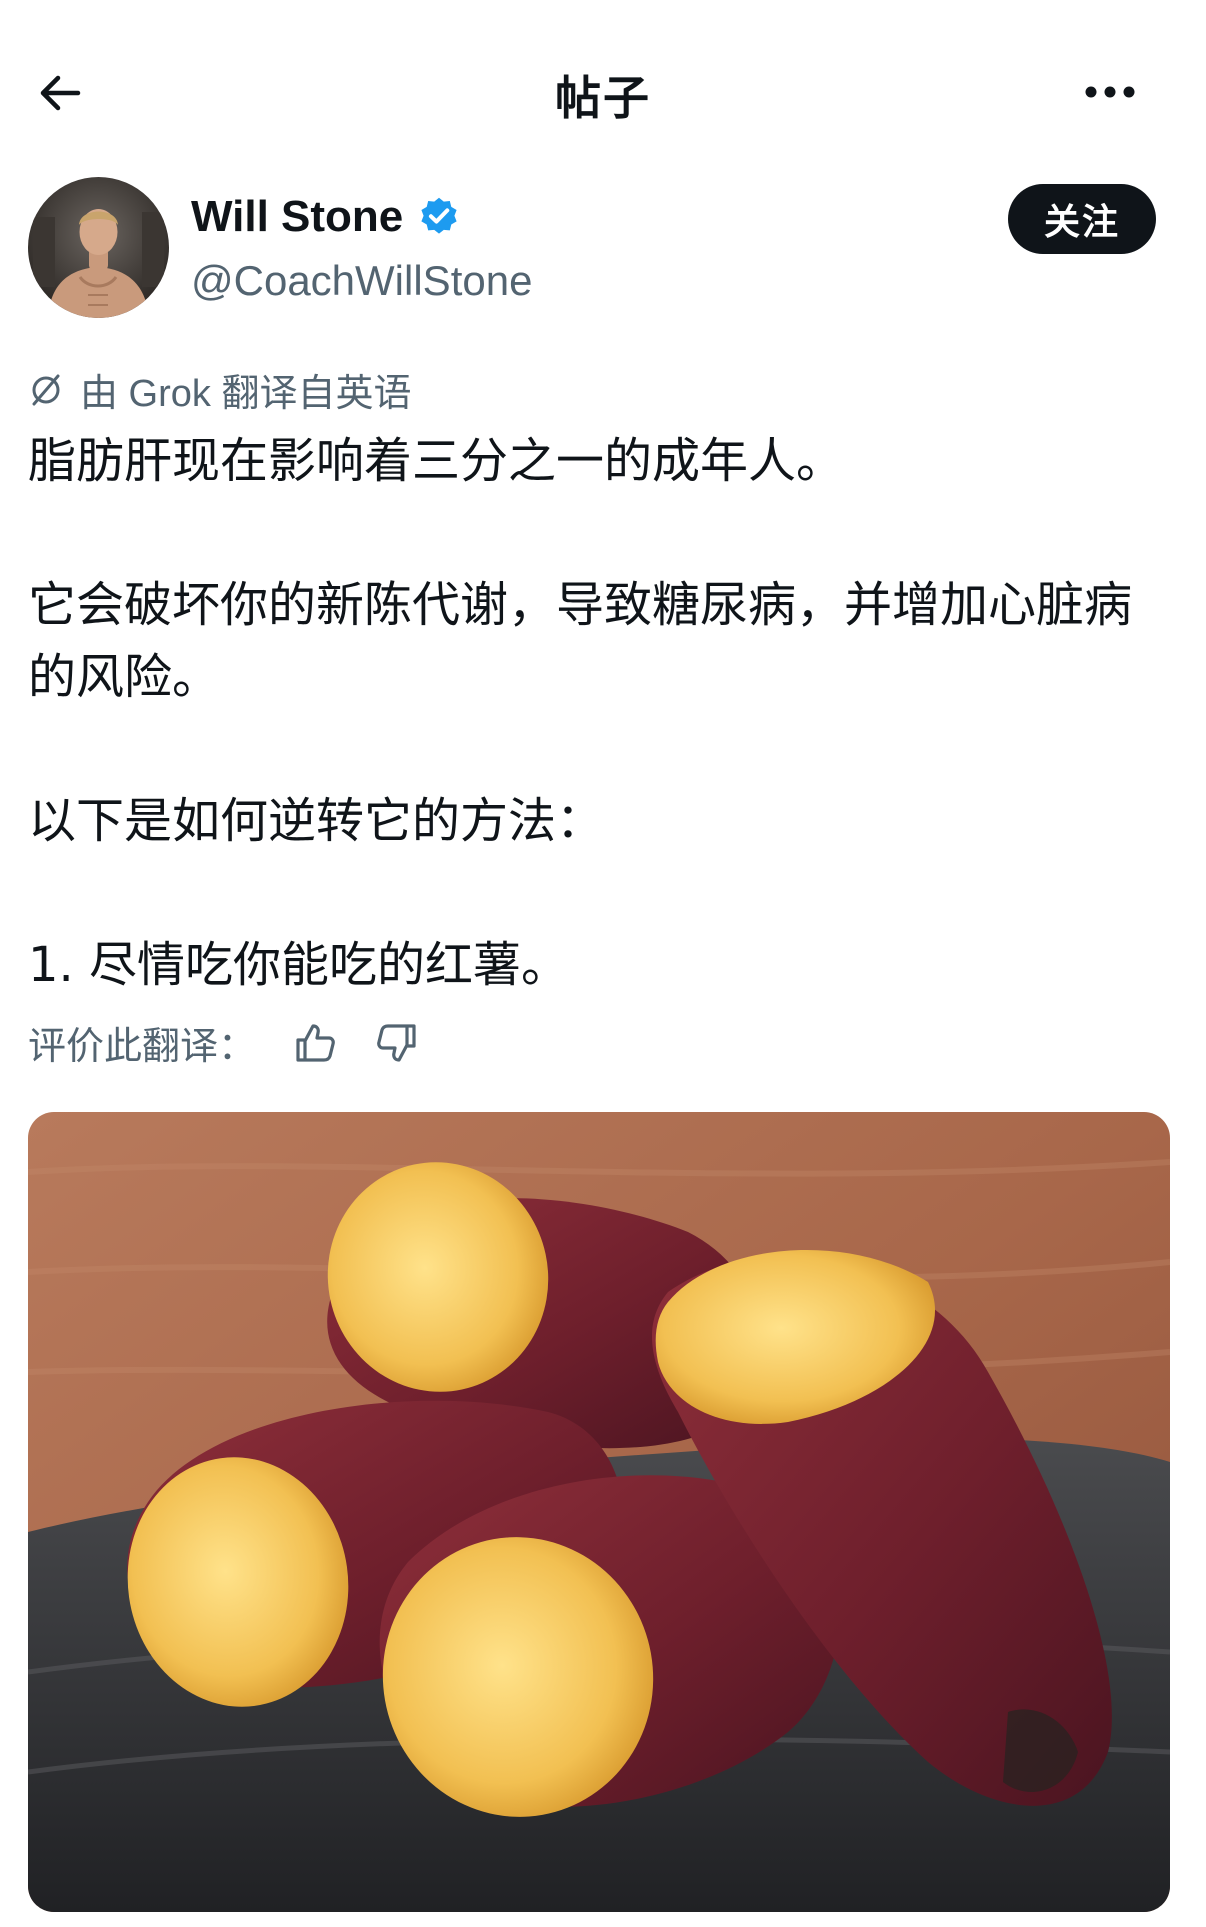 This screenshot has width=1206, height=1927. What do you see at coordinates (297, 217) in the screenshot?
I see `display-name: Will Stone` at bounding box center [297, 217].